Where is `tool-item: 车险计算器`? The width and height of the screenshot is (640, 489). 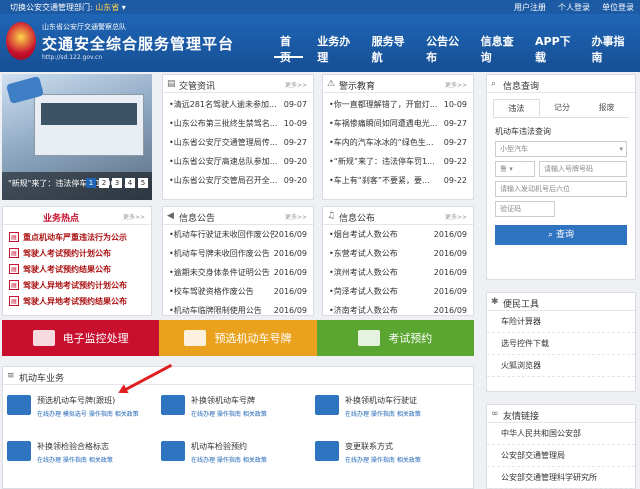 tool-item: 车险计算器 is located at coordinates (561, 322).